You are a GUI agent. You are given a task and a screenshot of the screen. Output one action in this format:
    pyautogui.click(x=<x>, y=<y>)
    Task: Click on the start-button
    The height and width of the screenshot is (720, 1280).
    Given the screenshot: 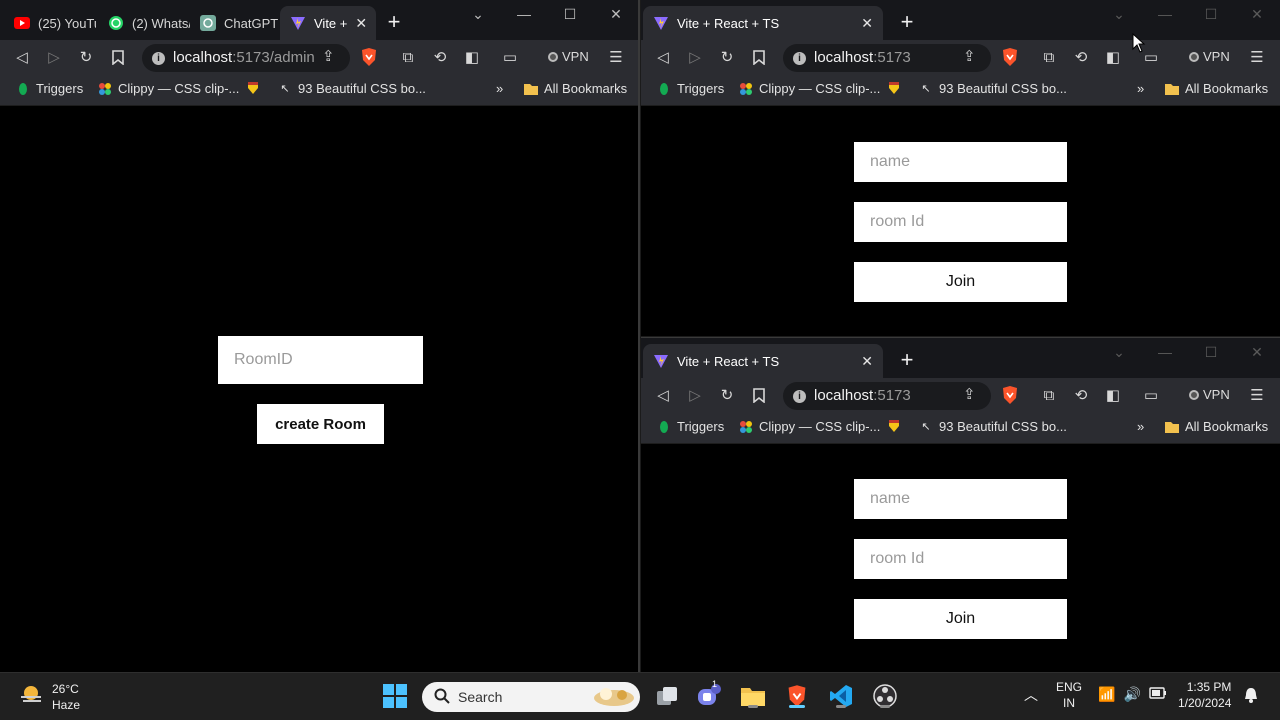 What is the action you would take?
    pyautogui.click(x=395, y=696)
    